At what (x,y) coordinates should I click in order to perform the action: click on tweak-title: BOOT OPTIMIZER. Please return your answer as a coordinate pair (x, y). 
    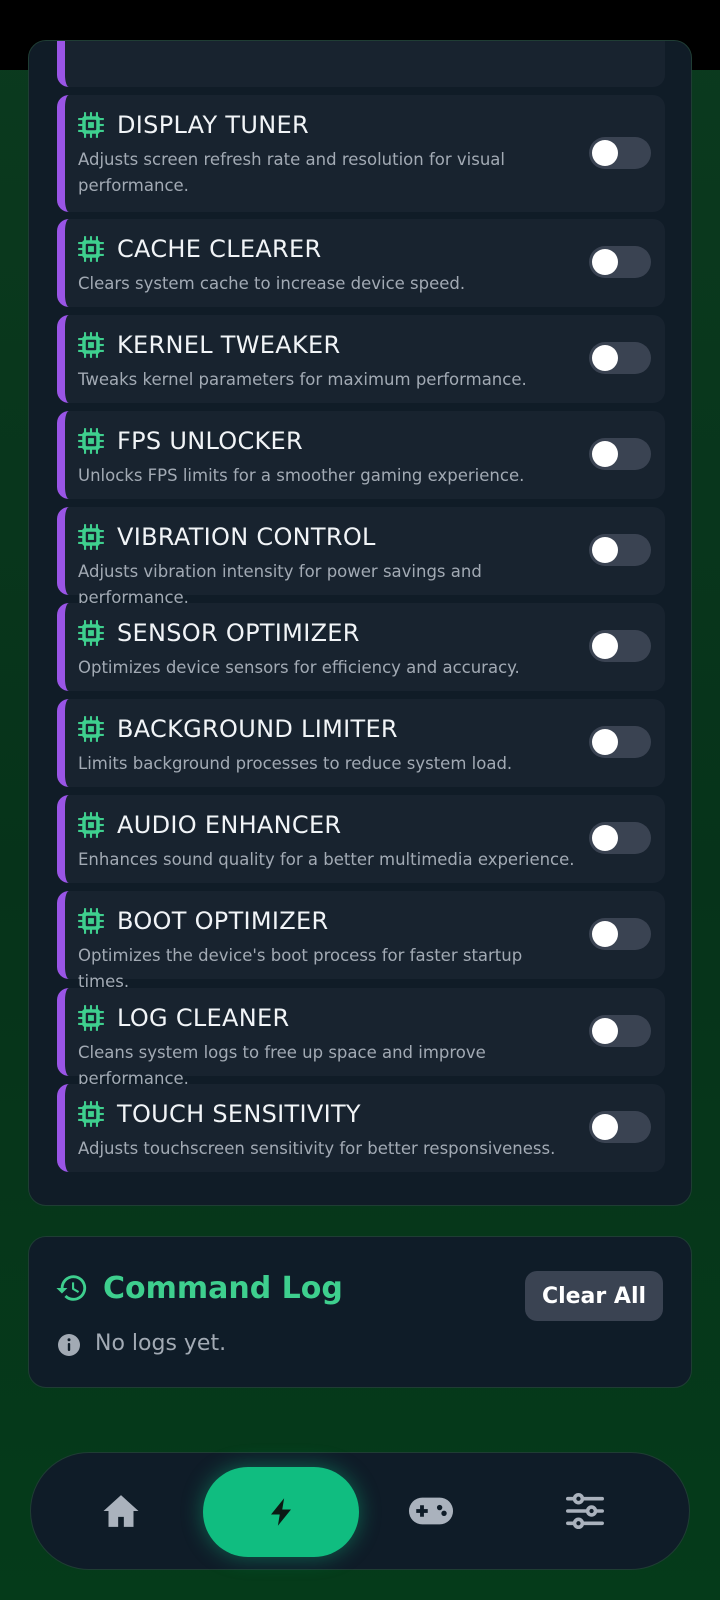
    Looking at the image, I should click on (223, 921).